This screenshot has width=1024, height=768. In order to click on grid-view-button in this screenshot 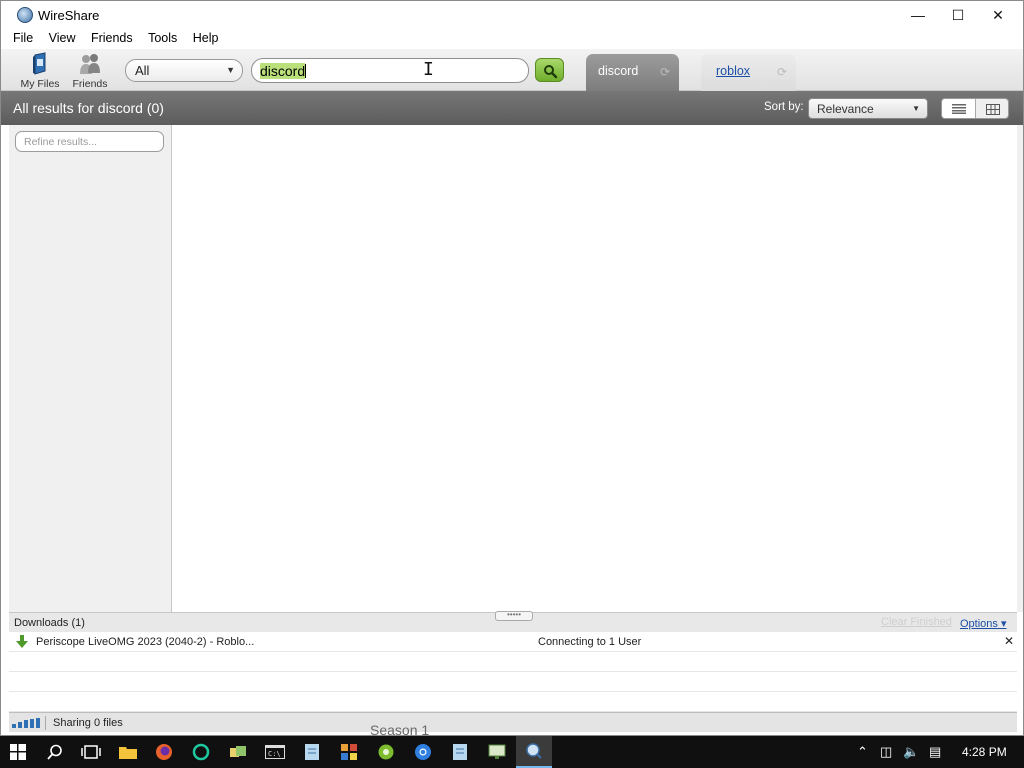, I will do `click(992, 108)`.